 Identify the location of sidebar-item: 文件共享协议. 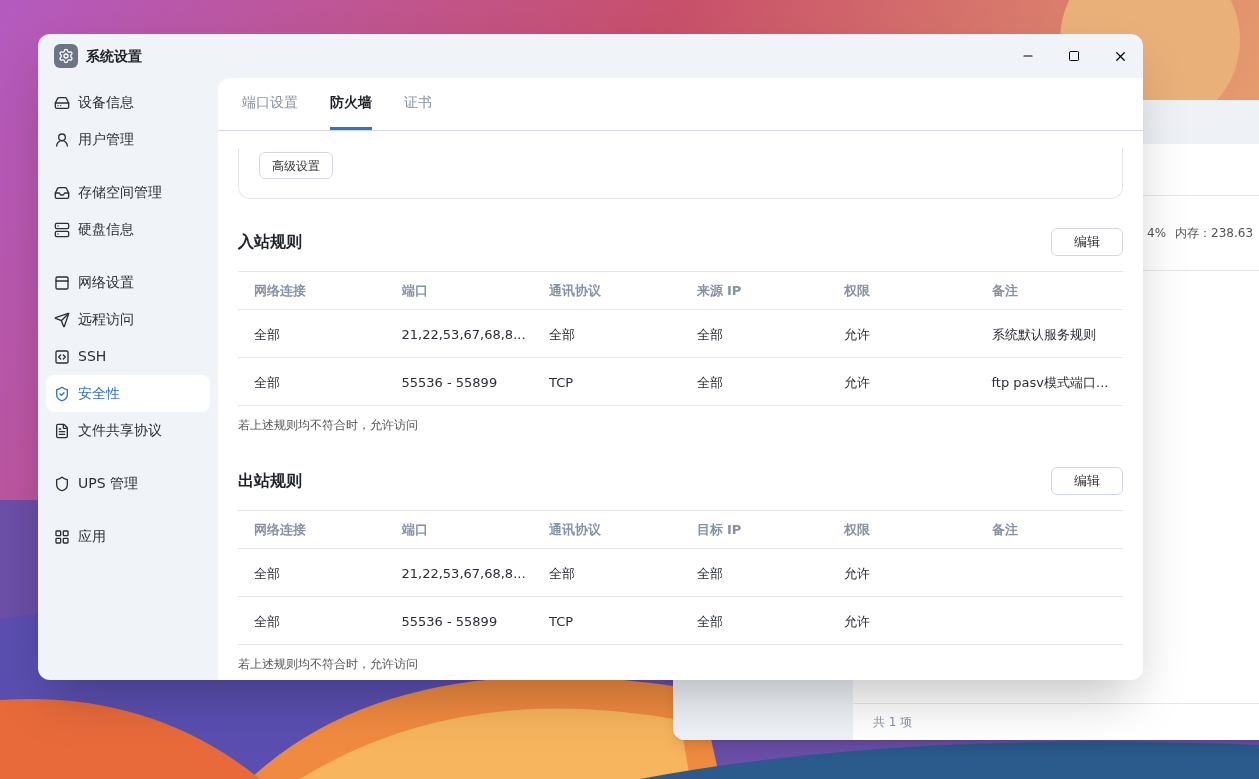
(128, 430).